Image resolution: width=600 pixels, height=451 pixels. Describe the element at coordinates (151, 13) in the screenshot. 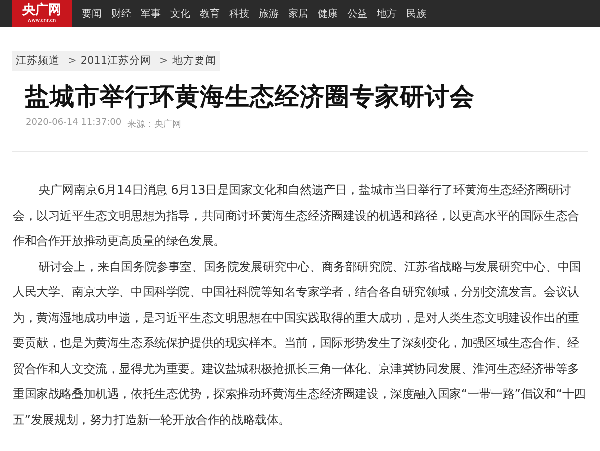

I see `nav-link: 军事` at that location.